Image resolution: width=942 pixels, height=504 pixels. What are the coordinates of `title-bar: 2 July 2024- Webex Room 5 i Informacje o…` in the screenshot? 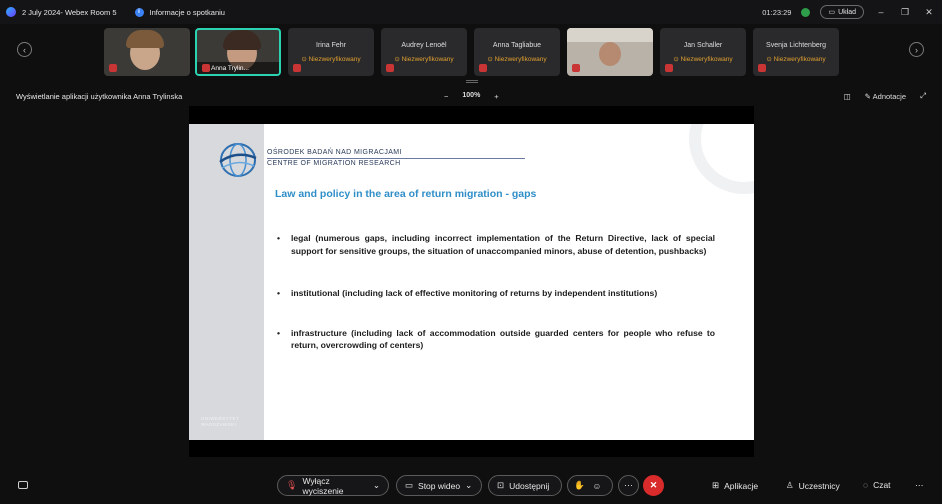 It's located at (471, 12).